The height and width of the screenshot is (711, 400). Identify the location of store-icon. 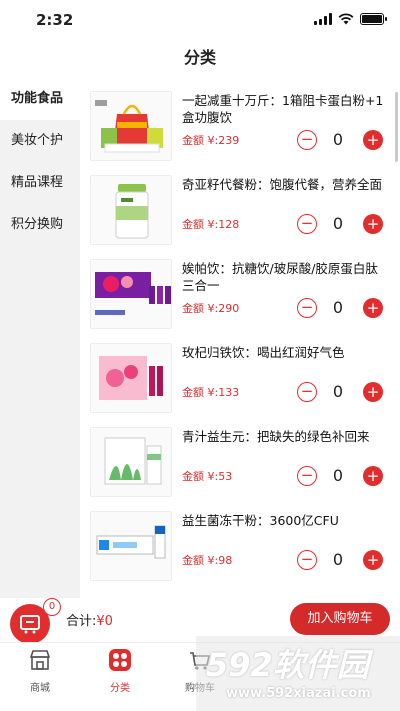
(40, 660).